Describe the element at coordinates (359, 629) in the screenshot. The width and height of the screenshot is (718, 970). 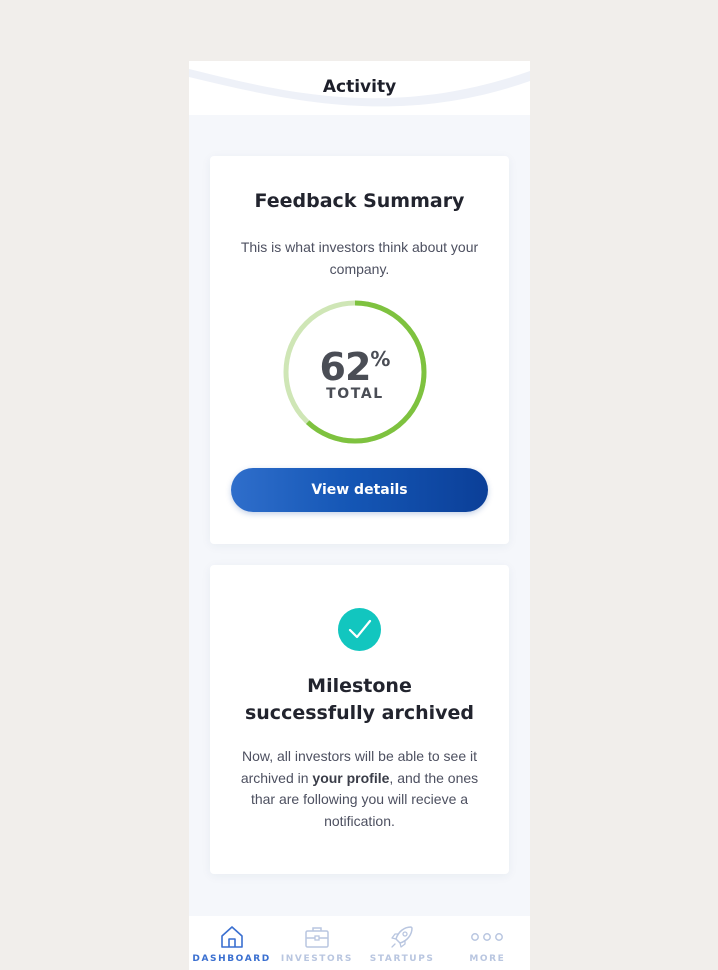
I see `checkmark-icon` at that location.